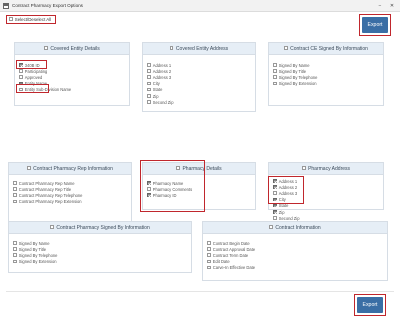 The image size is (400, 316). I want to click on panel-header: Contract Pharmacy Rep Information, so click(70, 169).